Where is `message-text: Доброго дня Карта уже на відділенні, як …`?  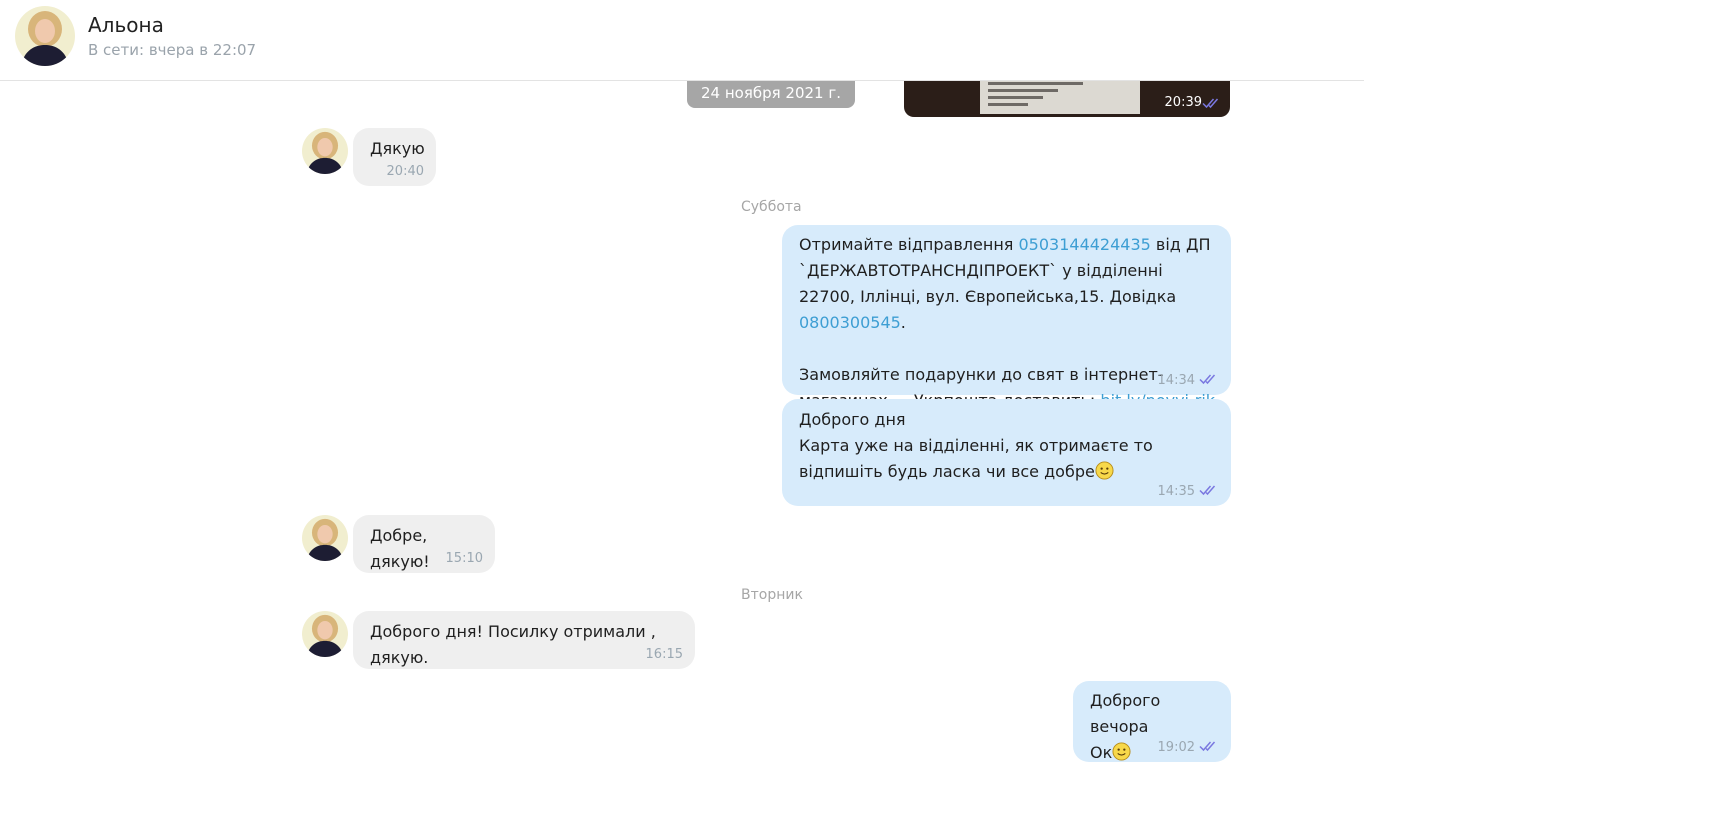 message-text: Доброго дня Карта уже на відділенні, як … is located at coordinates (976, 445).